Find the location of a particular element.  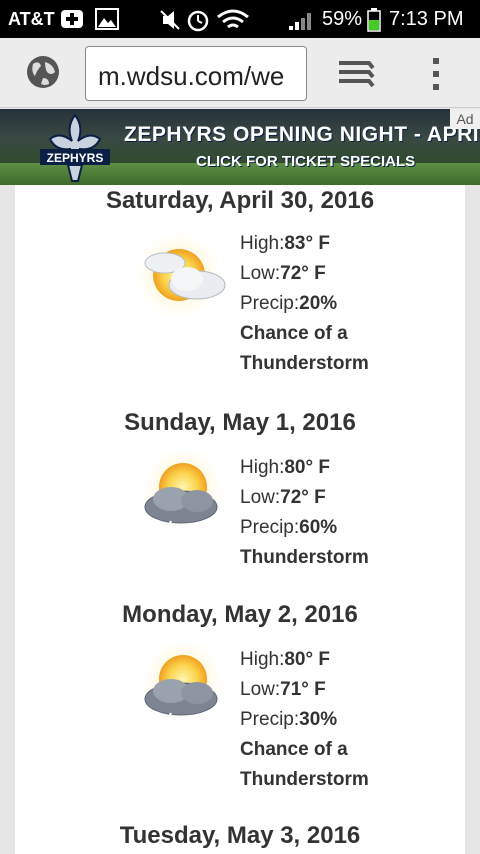

precip-chance: Precip:60% is located at coordinates (289, 527).